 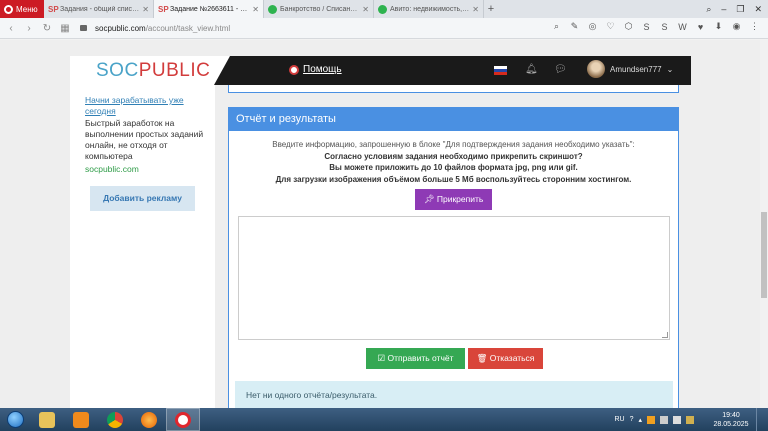 I want to click on taskbar-firefox, so click(x=149, y=419).